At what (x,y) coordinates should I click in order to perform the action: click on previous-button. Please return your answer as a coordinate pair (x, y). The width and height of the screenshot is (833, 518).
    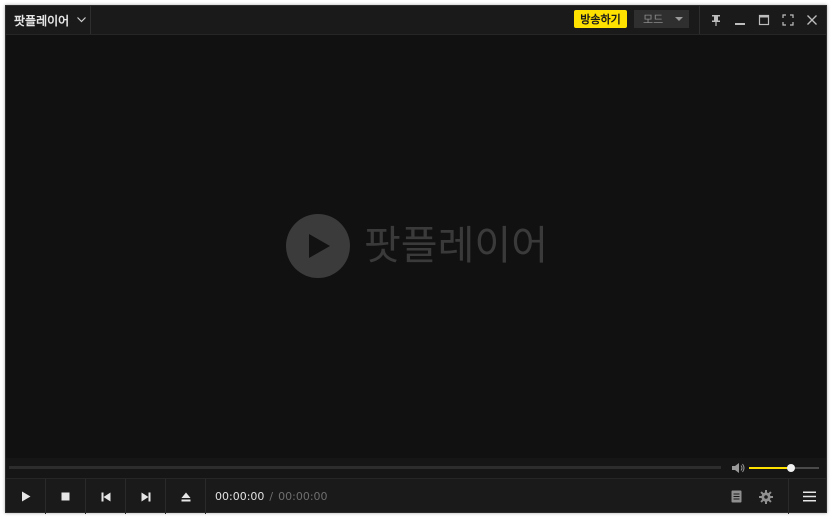
    Looking at the image, I should click on (106, 496).